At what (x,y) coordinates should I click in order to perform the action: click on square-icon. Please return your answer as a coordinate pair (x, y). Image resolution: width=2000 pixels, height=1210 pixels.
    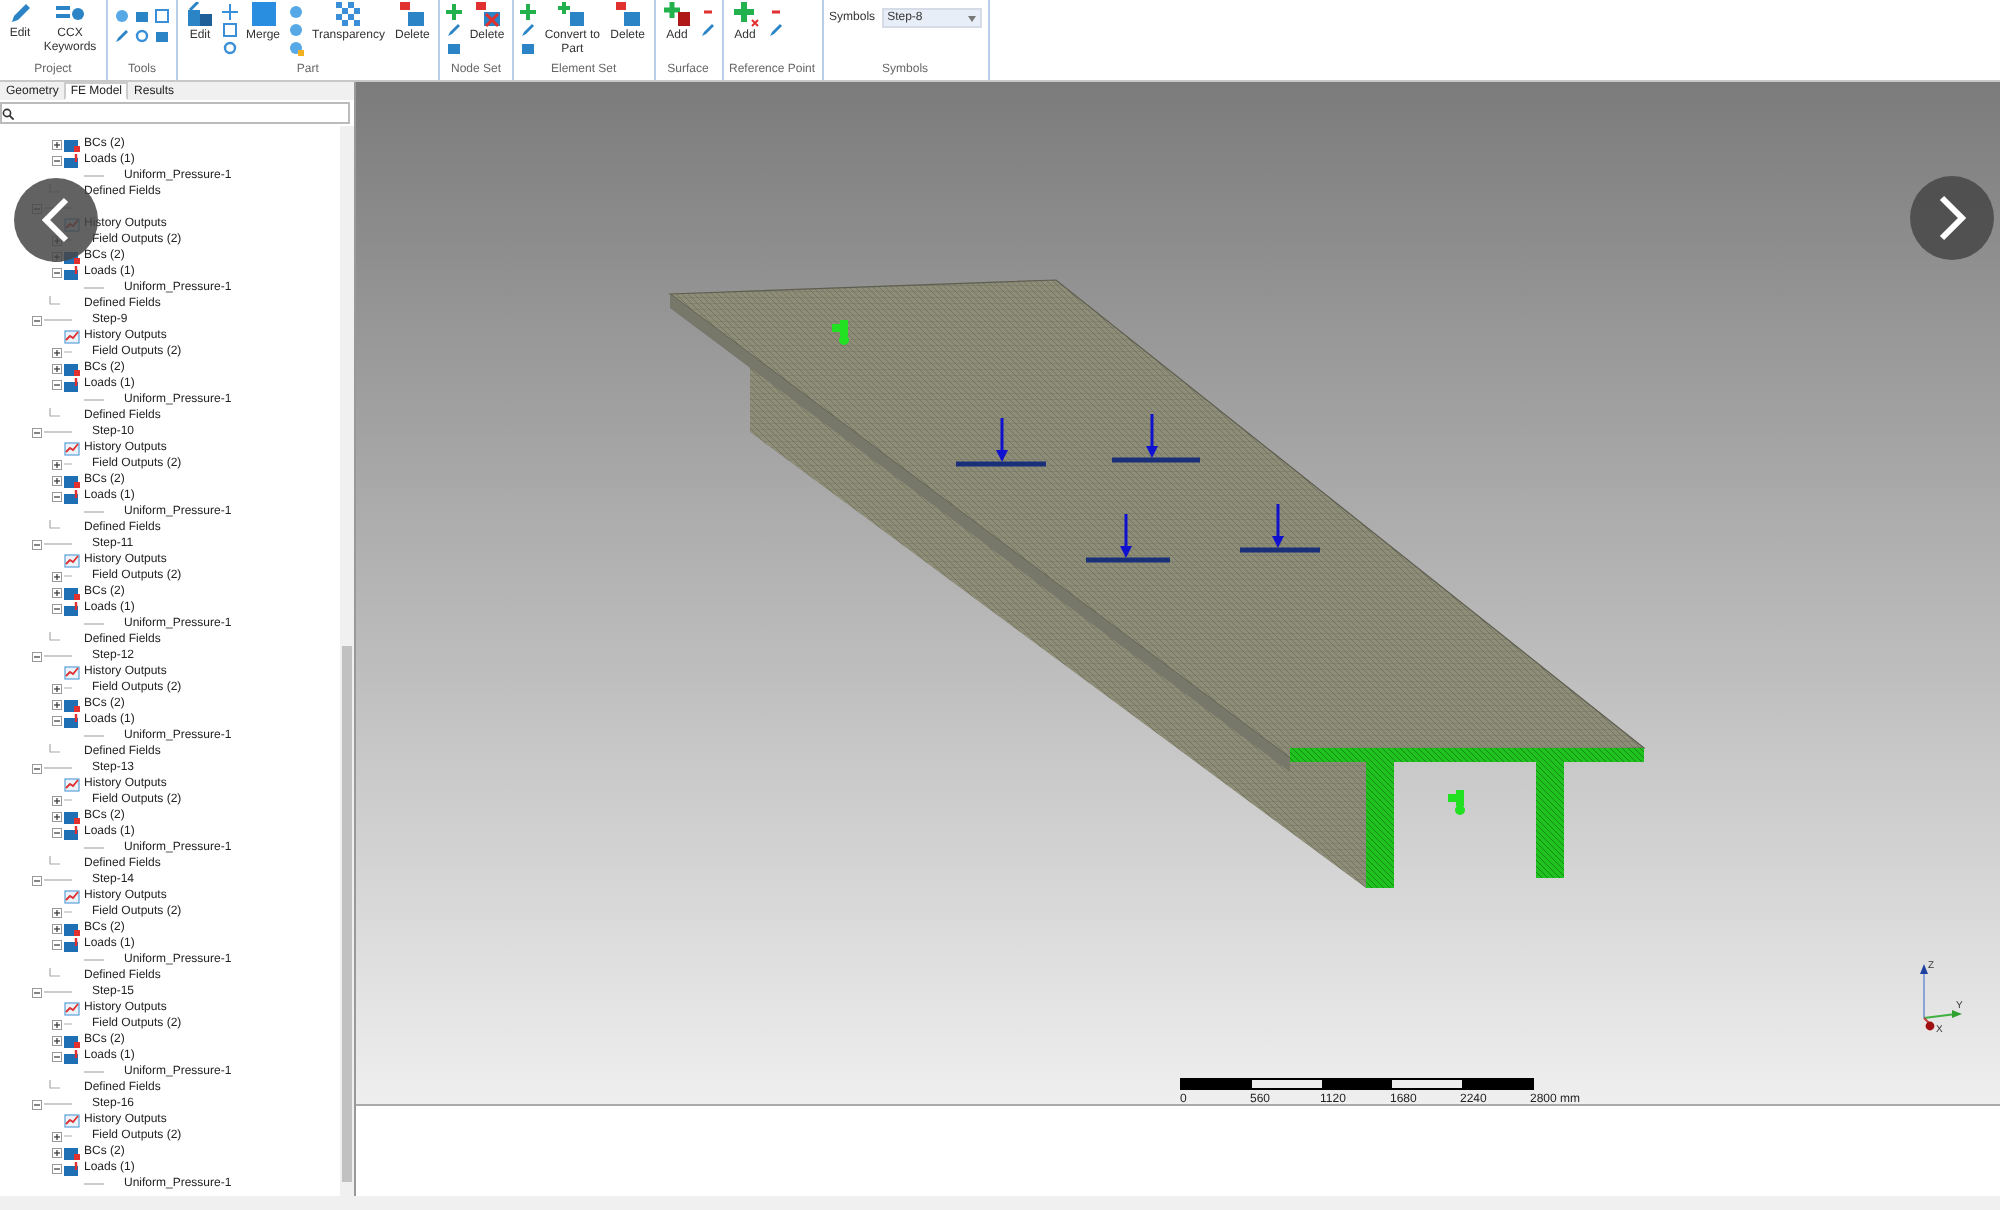
    Looking at the image, I should click on (263, 15).